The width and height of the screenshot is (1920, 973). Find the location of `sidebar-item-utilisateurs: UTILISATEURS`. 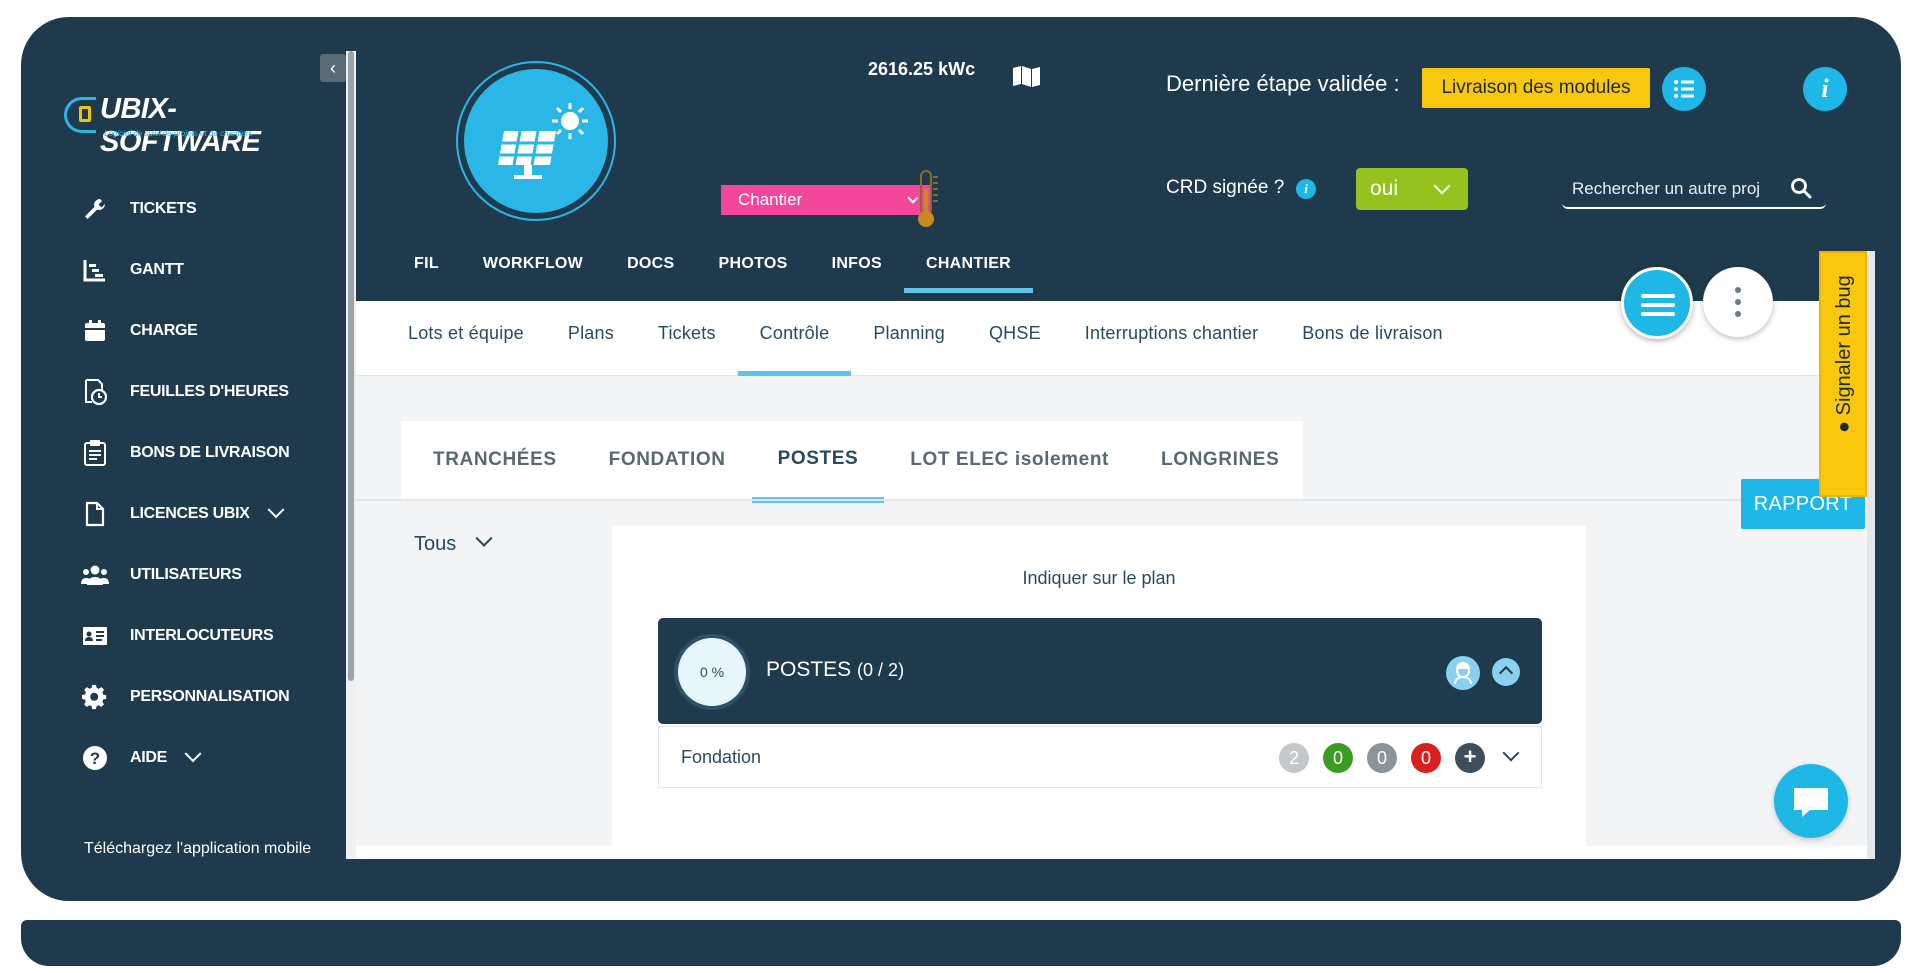

sidebar-item-utilisateurs: UTILISATEURS is located at coordinates (204, 574).